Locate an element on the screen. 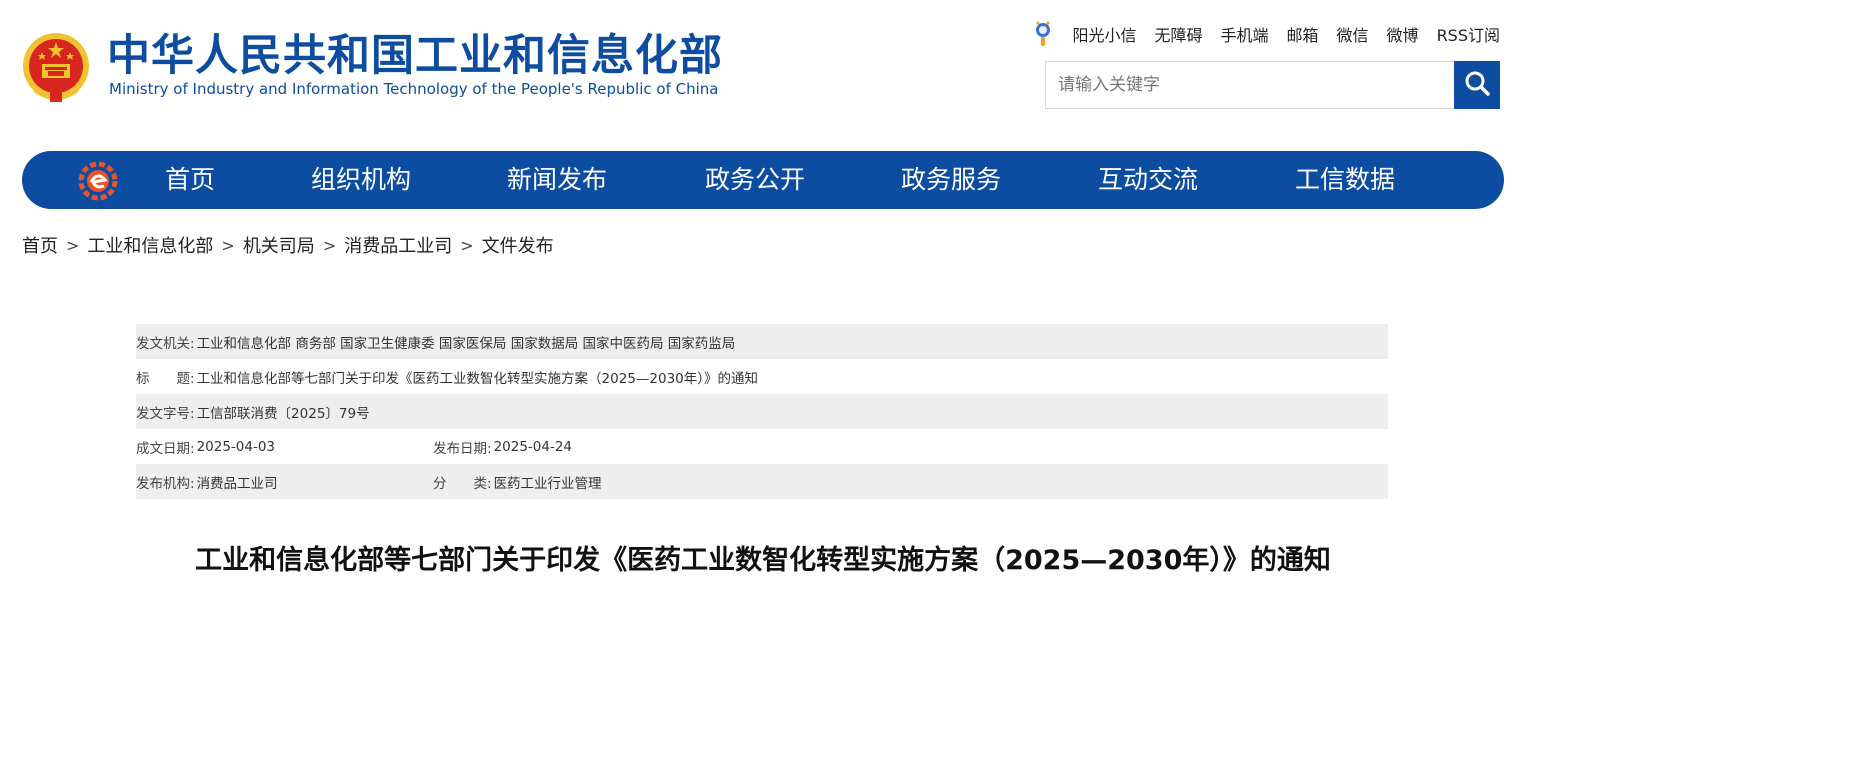 This screenshot has height=777, width=1862. agency-label: 发布机构: is located at coordinates (165, 483).